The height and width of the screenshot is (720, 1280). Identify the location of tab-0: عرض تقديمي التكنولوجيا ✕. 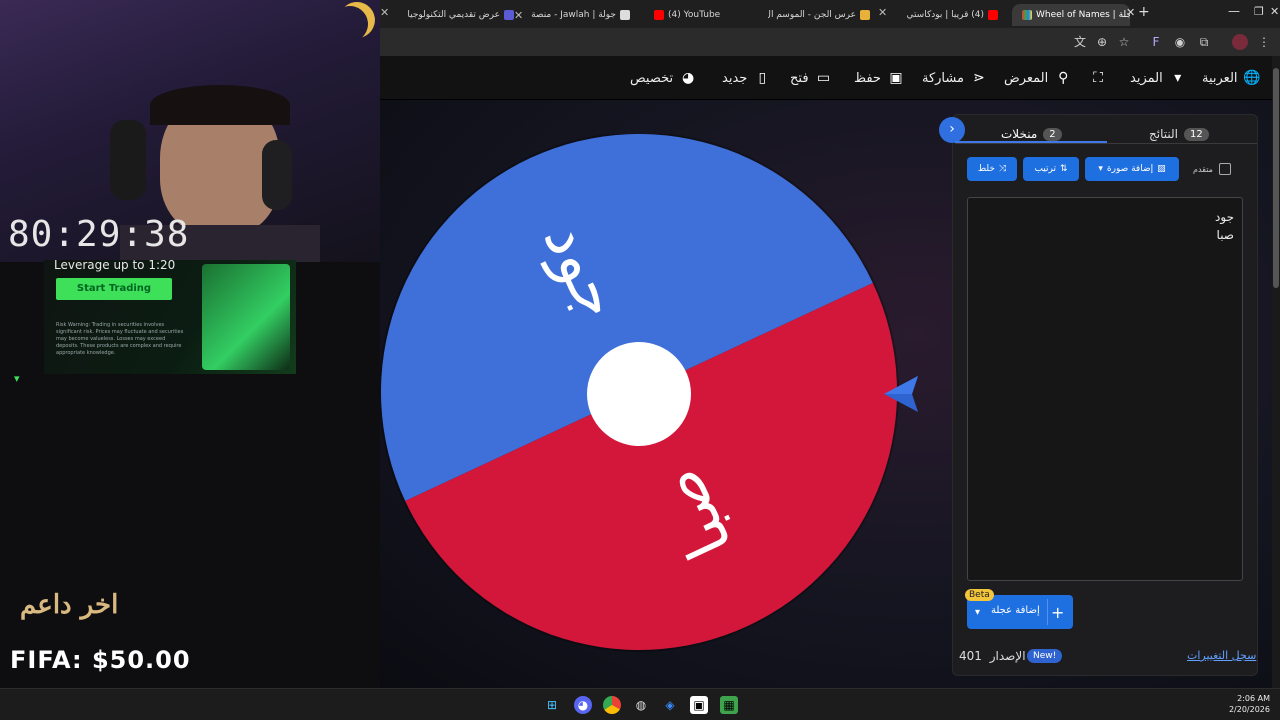
(458, 15).